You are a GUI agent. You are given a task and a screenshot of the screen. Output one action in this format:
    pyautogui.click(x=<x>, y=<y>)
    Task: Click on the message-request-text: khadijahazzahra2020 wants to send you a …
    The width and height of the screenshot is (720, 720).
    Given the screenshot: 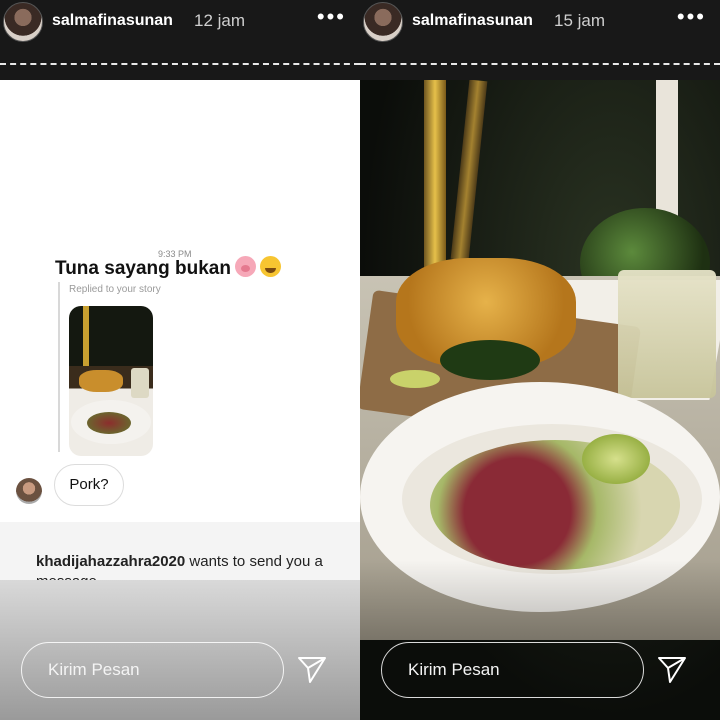 What is the action you would take?
    pyautogui.click(x=186, y=566)
    